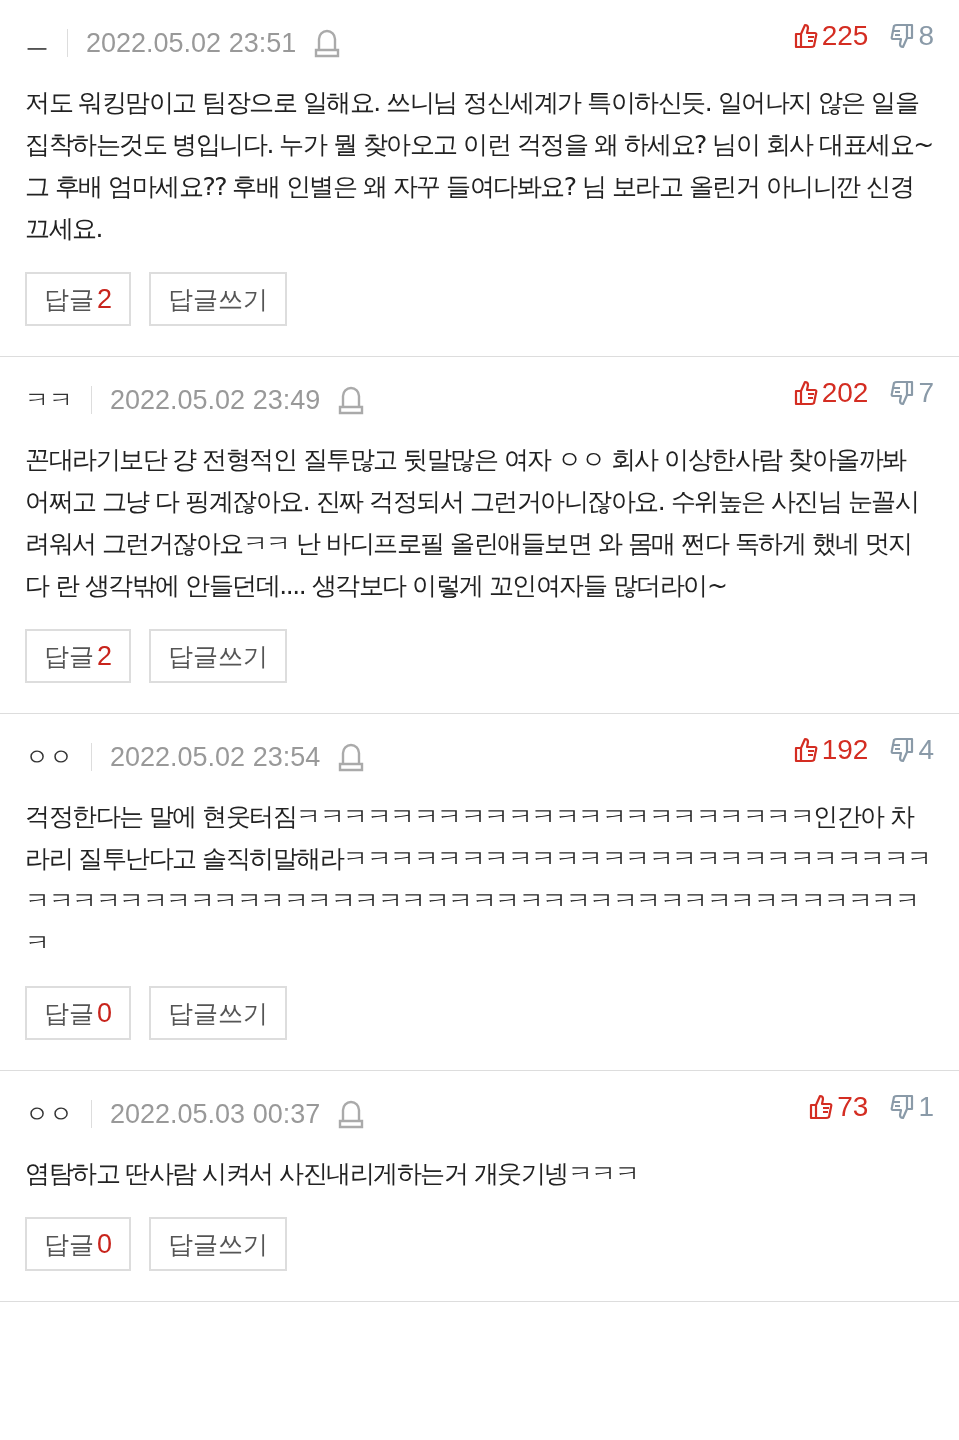 This screenshot has height=1440, width=959. I want to click on like-button: 202, so click(831, 393).